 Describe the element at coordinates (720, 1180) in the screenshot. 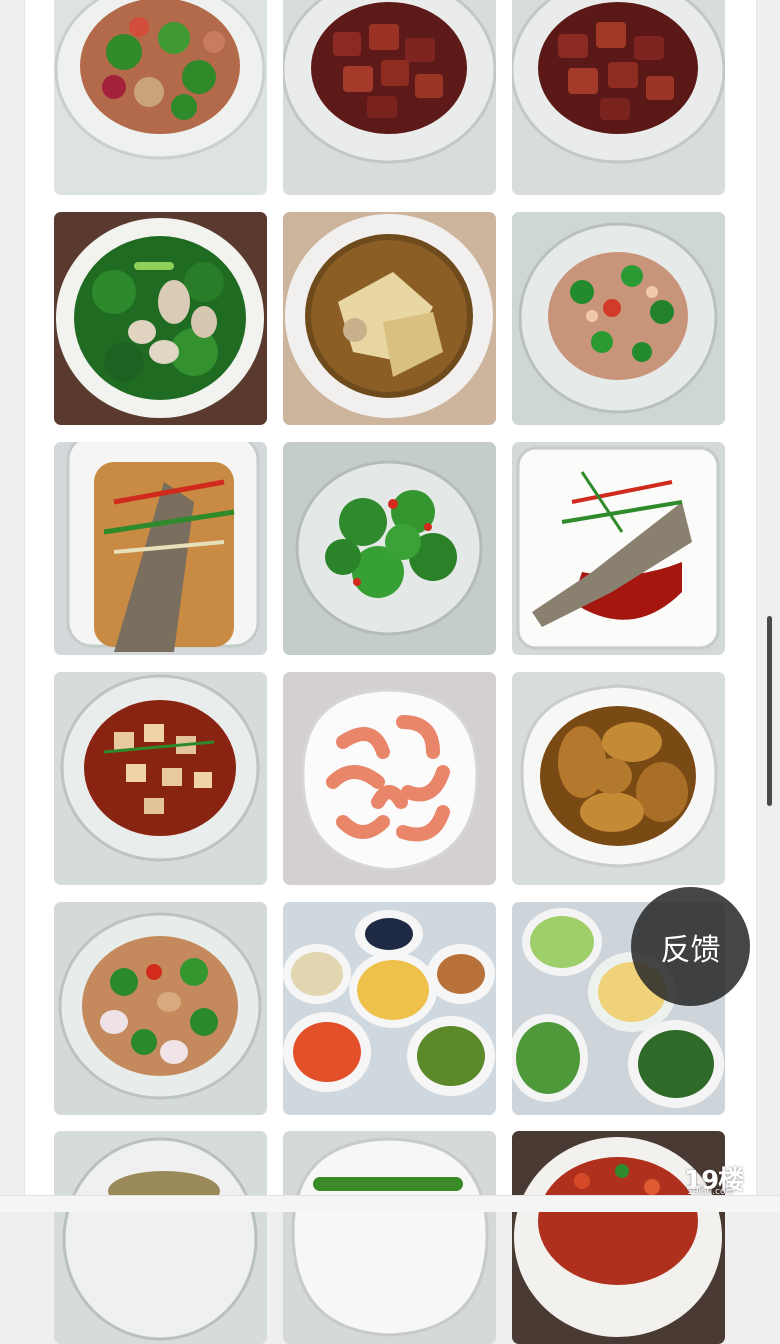

I see `site-watermark: 19楼 19lou.com` at that location.